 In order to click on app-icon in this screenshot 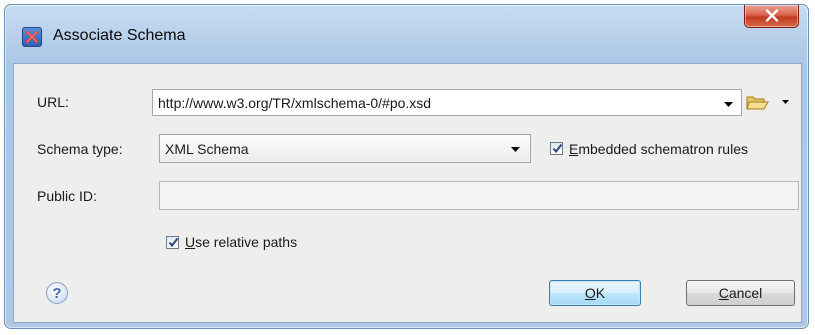, I will do `click(32, 37)`.